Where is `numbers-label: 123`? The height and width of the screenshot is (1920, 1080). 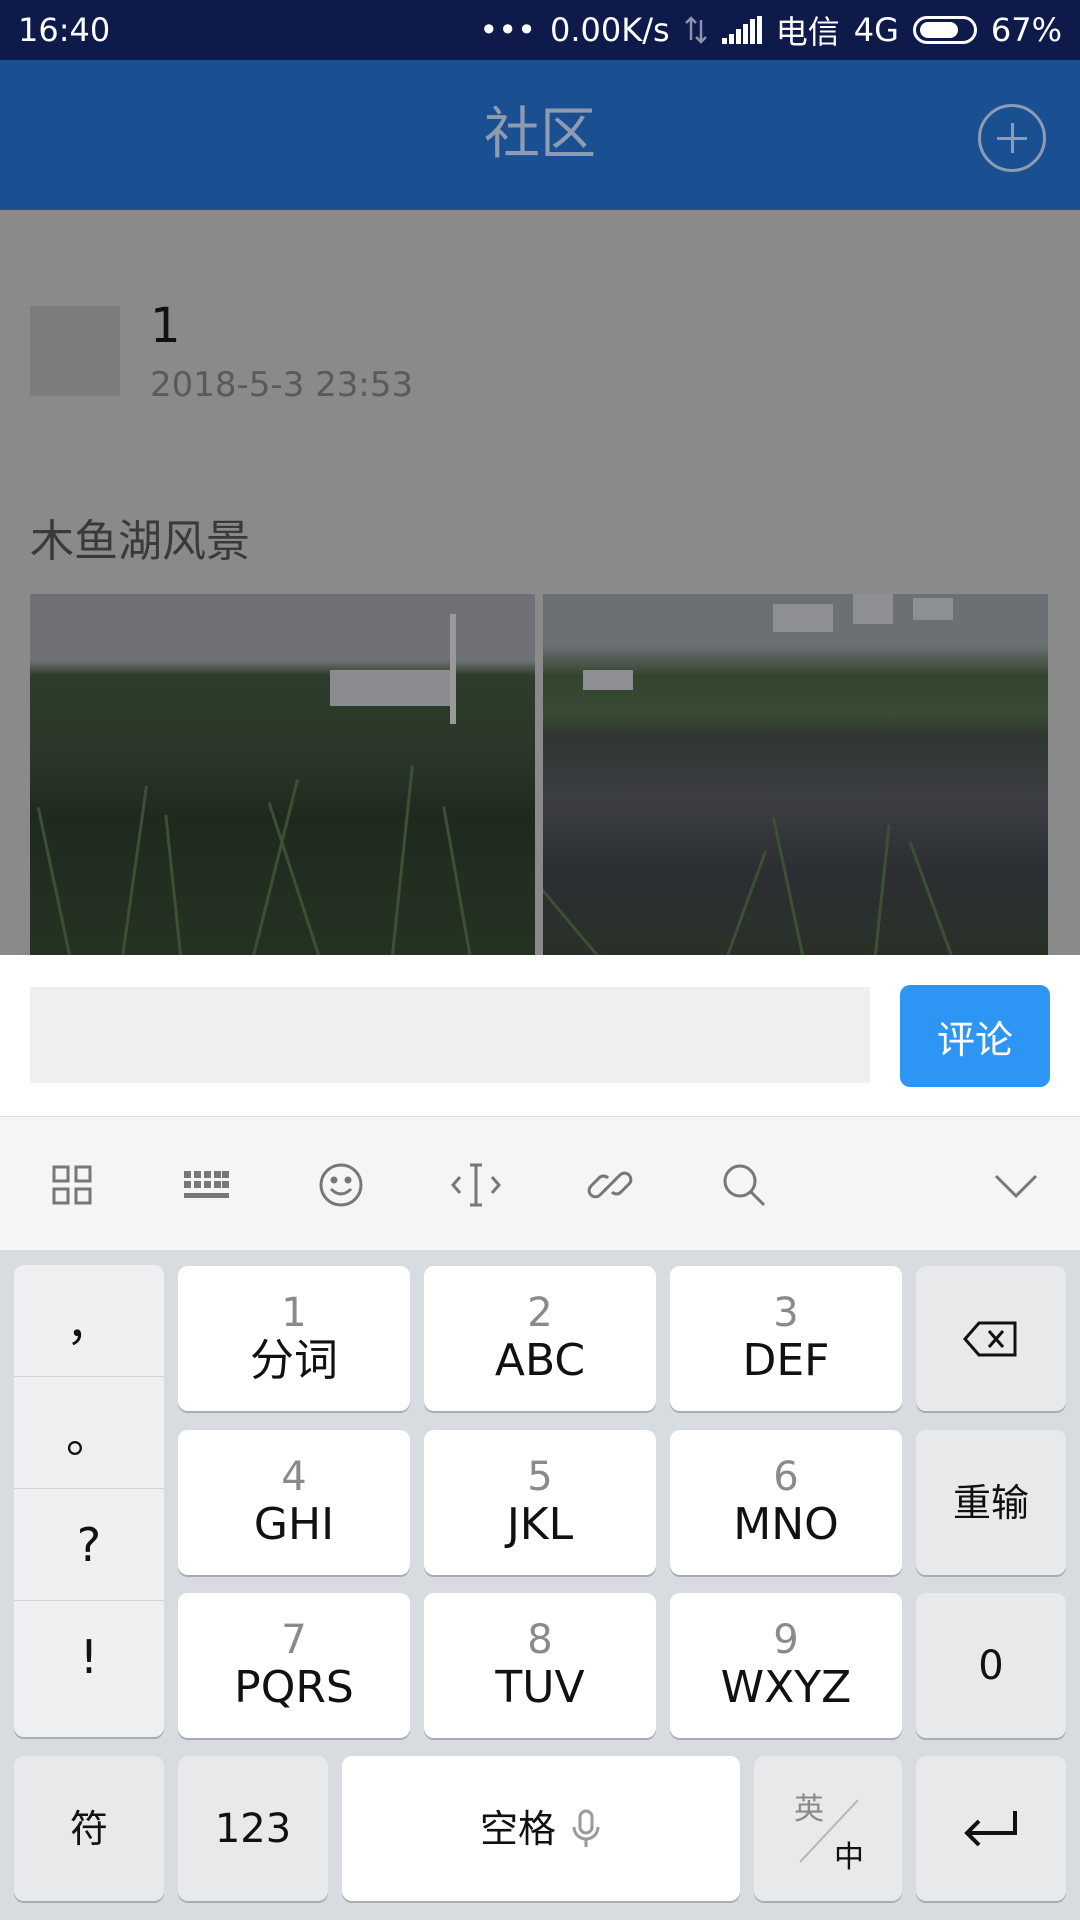 numbers-label: 123 is located at coordinates (253, 1828).